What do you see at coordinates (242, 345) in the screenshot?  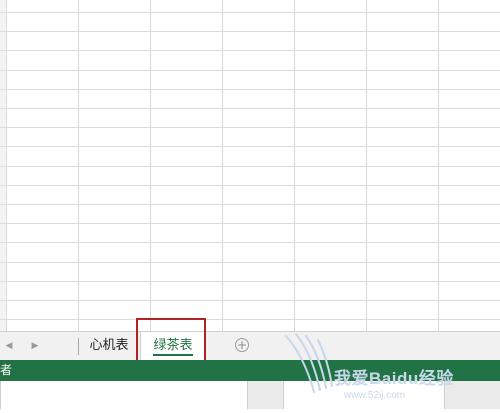 I see `add-sheet-icon: +` at bounding box center [242, 345].